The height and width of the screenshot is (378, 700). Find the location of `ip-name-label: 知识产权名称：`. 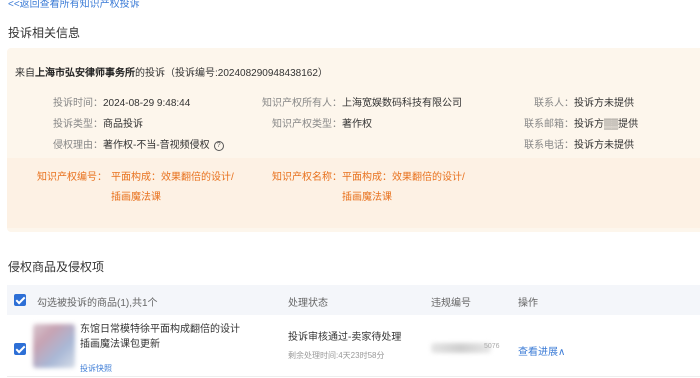

ip-name-label: 知识产权名称： is located at coordinates (307, 177).